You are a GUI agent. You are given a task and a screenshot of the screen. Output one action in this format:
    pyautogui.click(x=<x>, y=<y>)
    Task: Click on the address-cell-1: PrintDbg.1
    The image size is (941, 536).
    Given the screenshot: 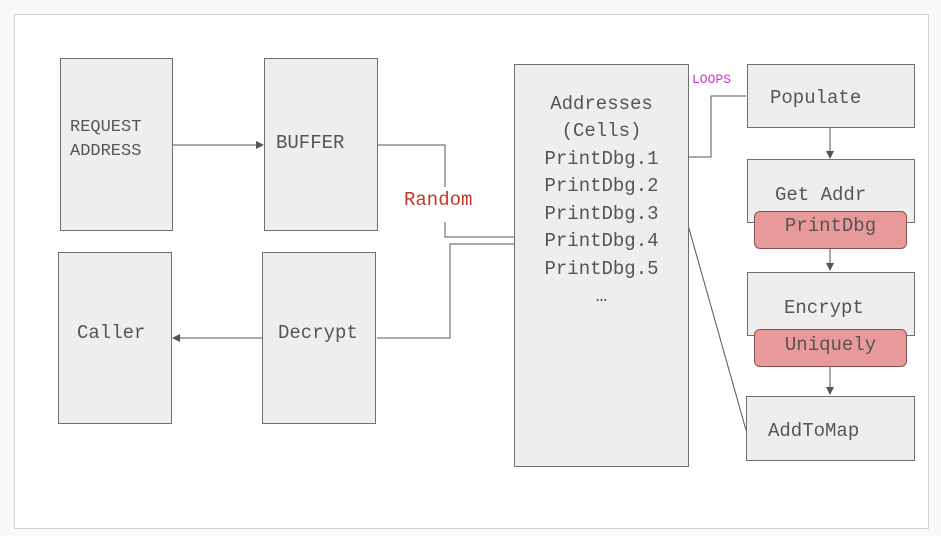 What is the action you would take?
    pyautogui.click(x=601, y=159)
    